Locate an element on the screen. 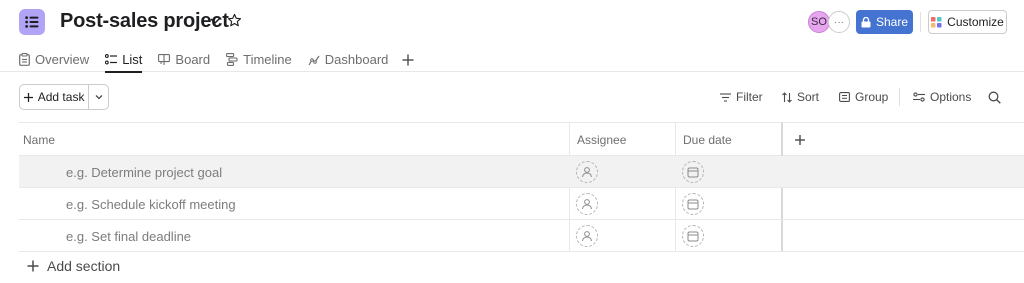 The height and width of the screenshot is (283, 1024). star-icon is located at coordinates (234, 20).